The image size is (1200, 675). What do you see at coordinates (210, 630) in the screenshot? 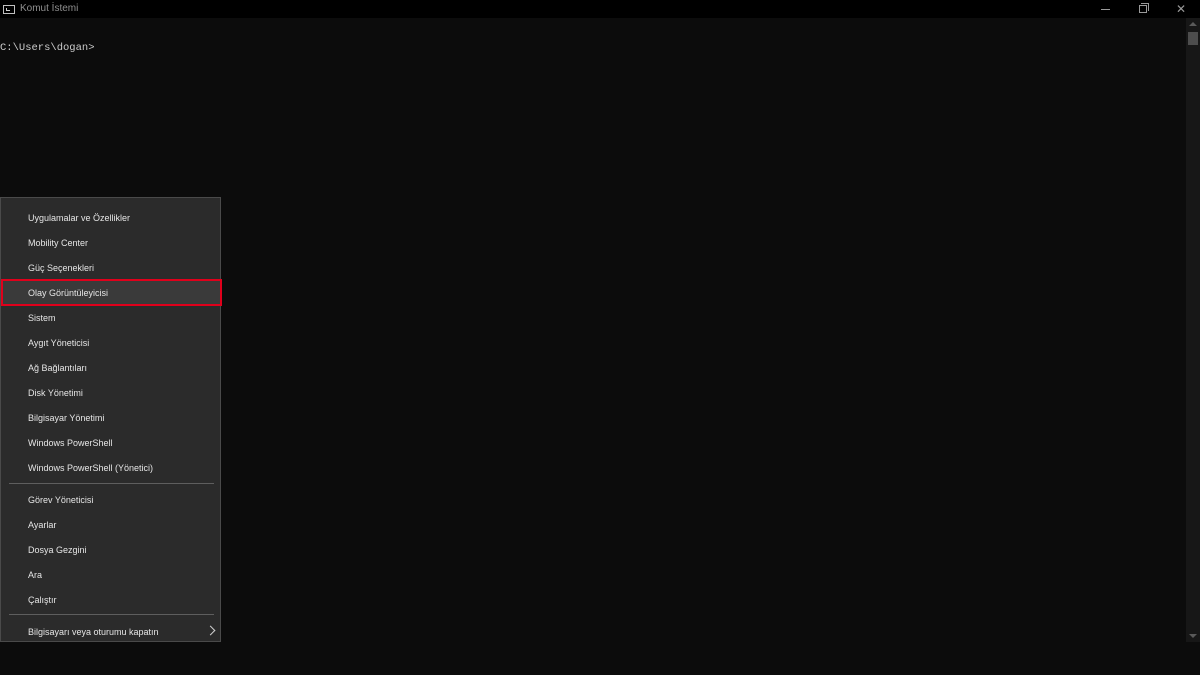
I see `chevron-right-icon` at bounding box center [210, 630].